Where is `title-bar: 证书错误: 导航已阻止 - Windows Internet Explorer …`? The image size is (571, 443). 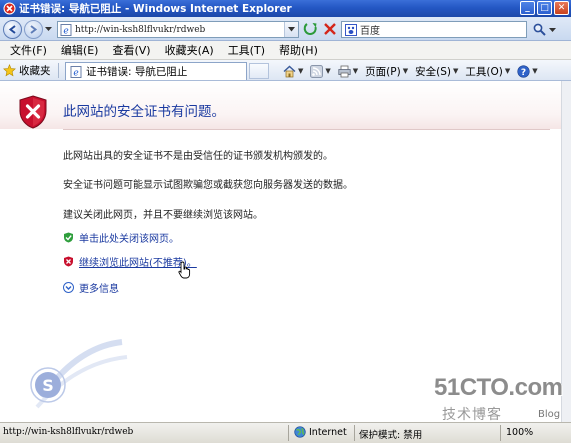
title-bar: 证书错误: 导航已阻止 - Windows Internet Explorer … is located at coordinates (285, 8).